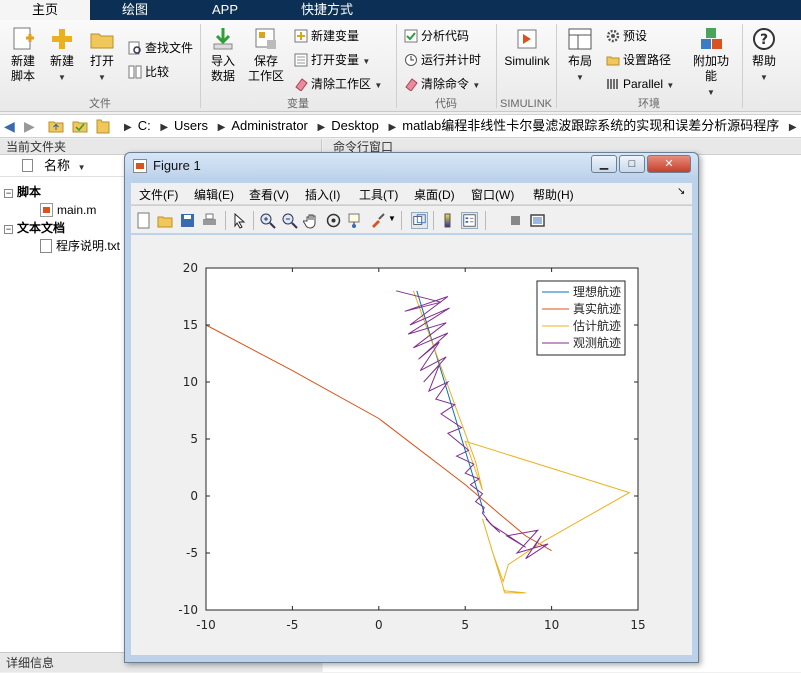 The width and height of the screenshot is (801, 673). I want to click on rotate-icon, so click(333, 220).